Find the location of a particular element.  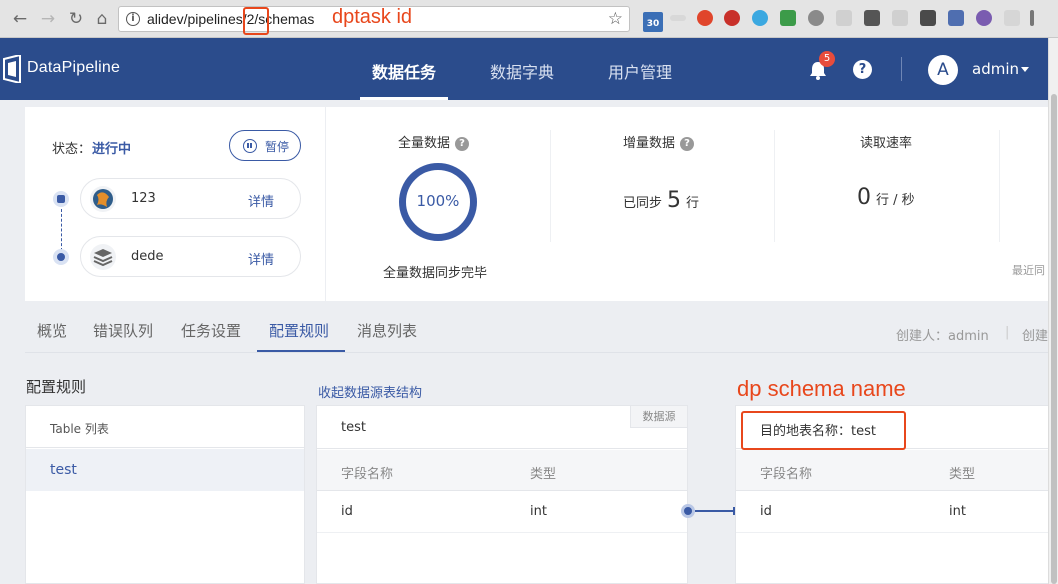

nav-data-tasks: 数据任务 is located at coordinates (404, 71).